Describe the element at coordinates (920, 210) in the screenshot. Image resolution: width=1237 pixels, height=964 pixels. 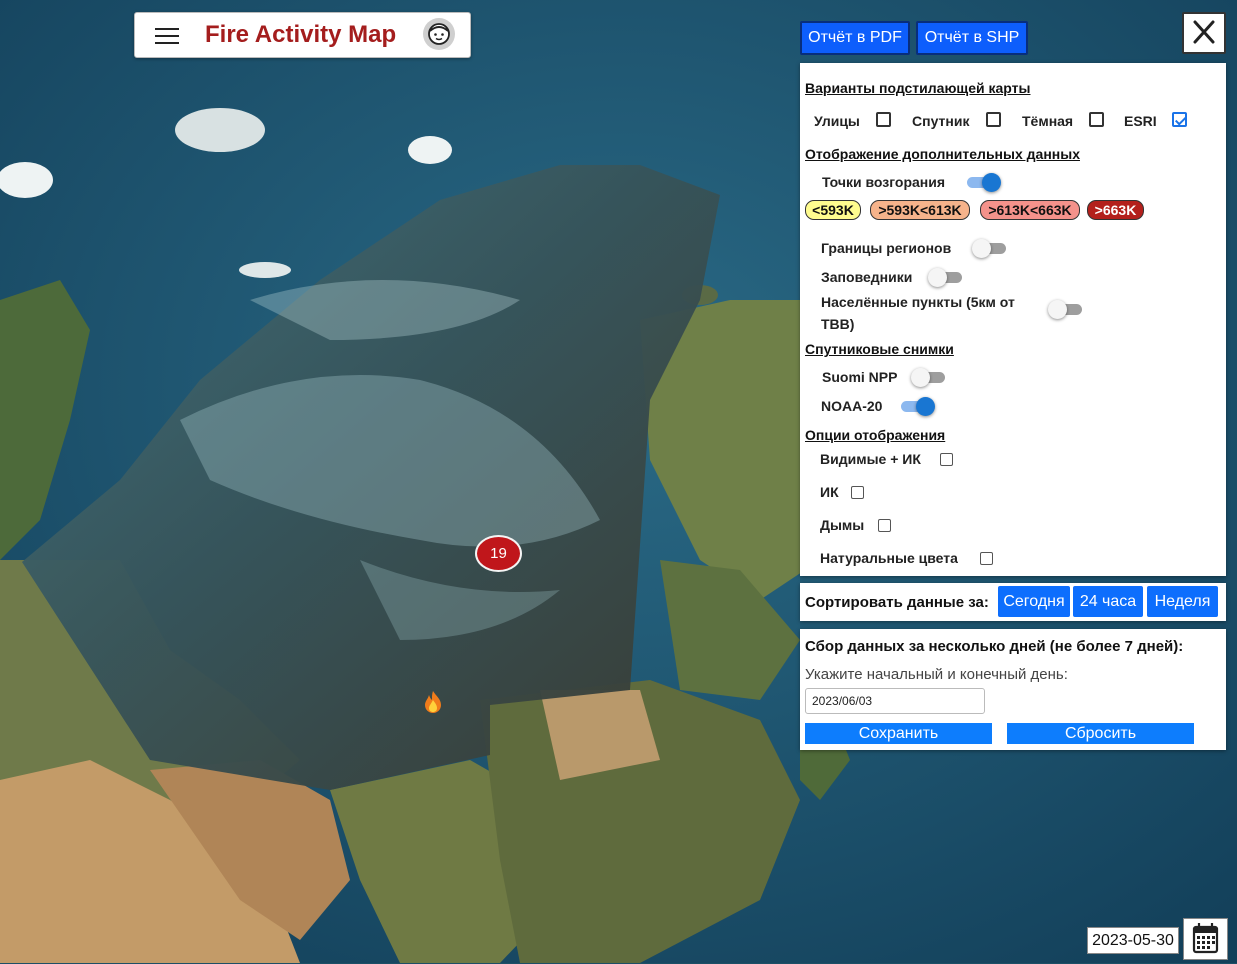
I see `temp-legend-badge: >593K<613K` at that location.